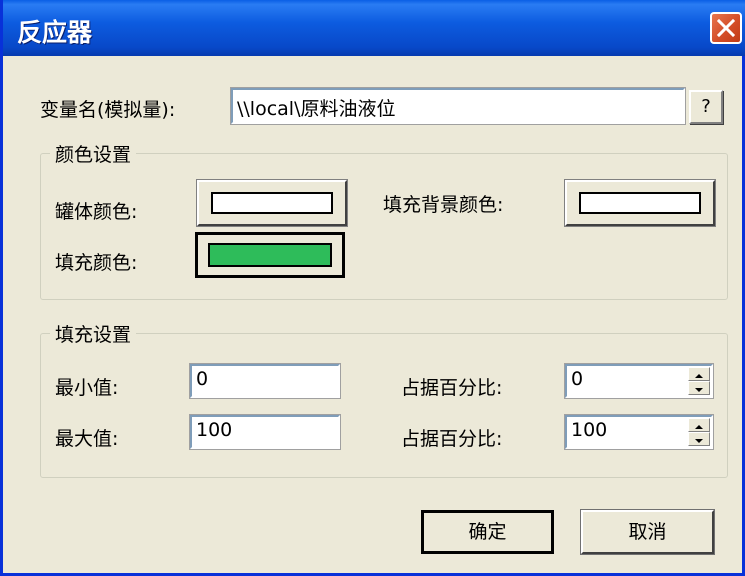 Image resolution: width=745 pixels, height=576 pixels. I want to click on variable-browse-button: ?, so click(706, 107).